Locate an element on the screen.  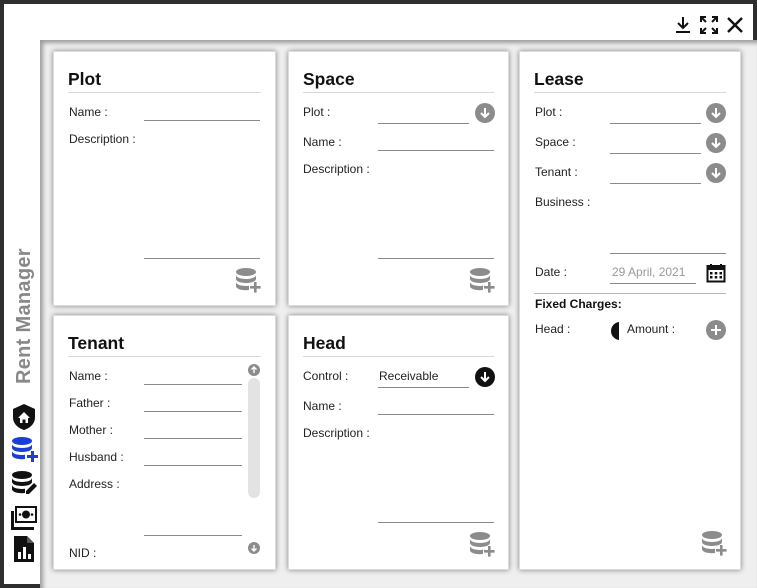
lease-date-label: Date : is located at coordinates (551, 272).